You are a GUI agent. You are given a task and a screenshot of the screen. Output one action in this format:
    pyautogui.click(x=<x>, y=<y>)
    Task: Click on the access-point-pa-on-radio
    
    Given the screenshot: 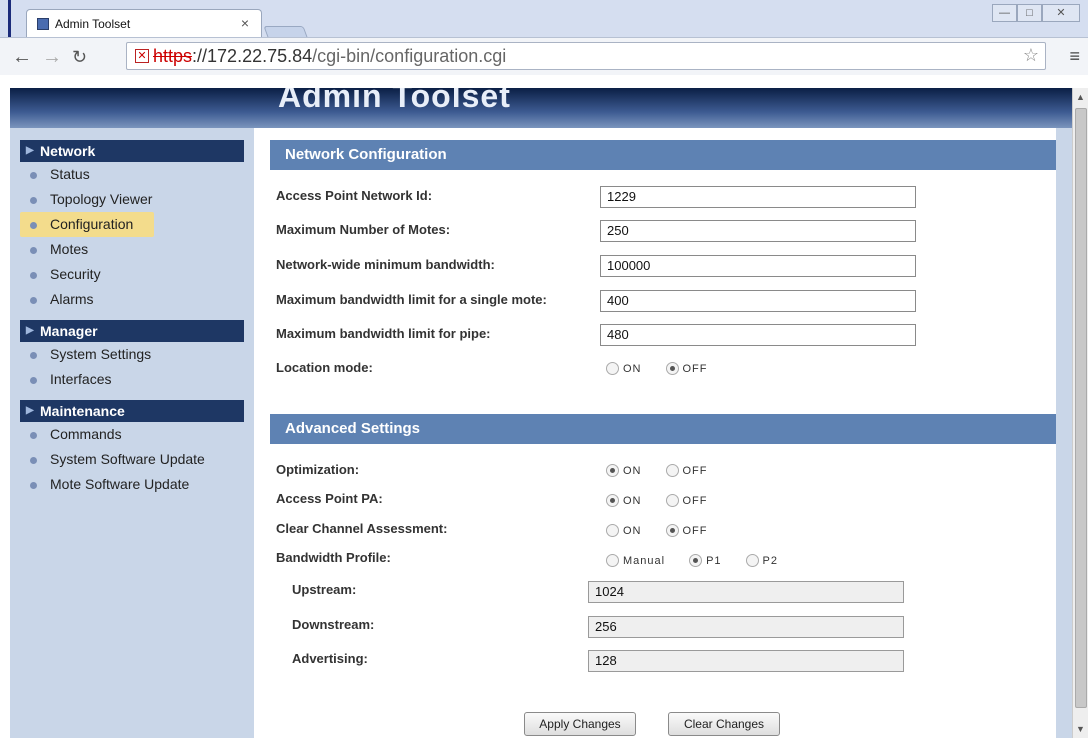 What is the action you would take?
    pyautogui.click(x=612, y=500)
    